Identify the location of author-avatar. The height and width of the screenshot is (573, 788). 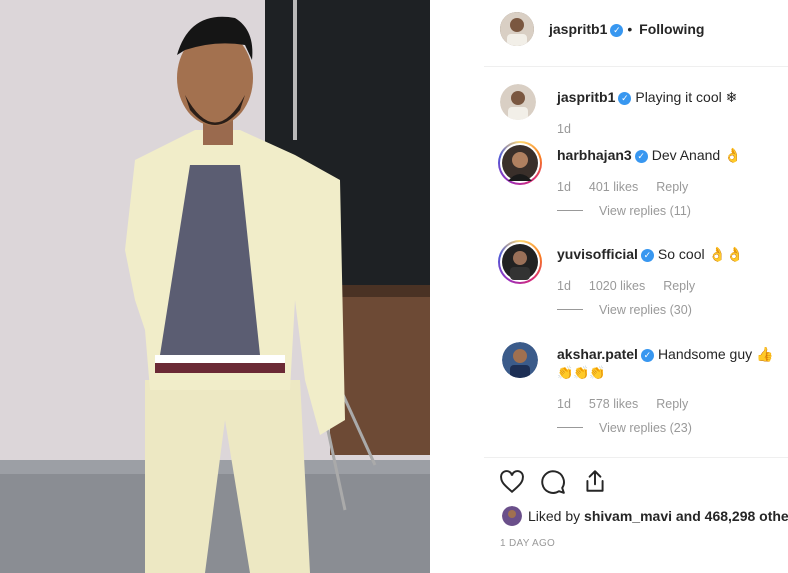
(517, 29).